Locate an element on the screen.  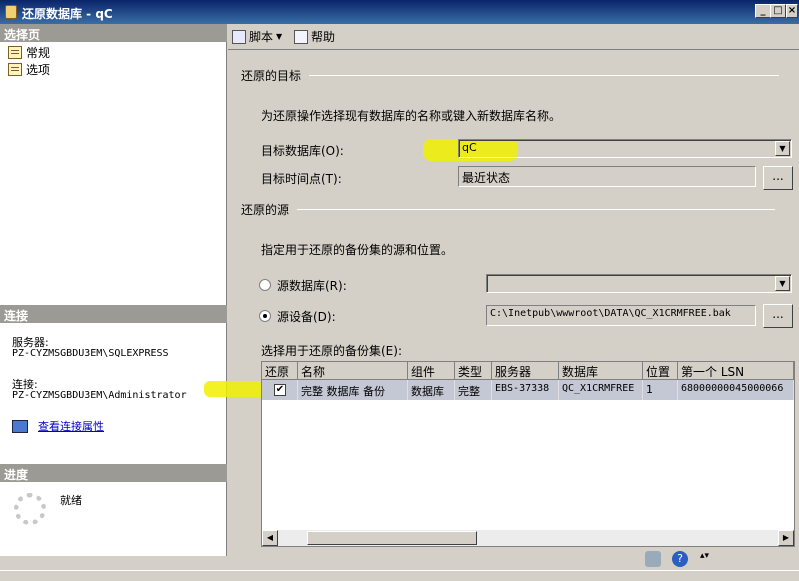
highlight-mark is located at coordinates (235, 389).